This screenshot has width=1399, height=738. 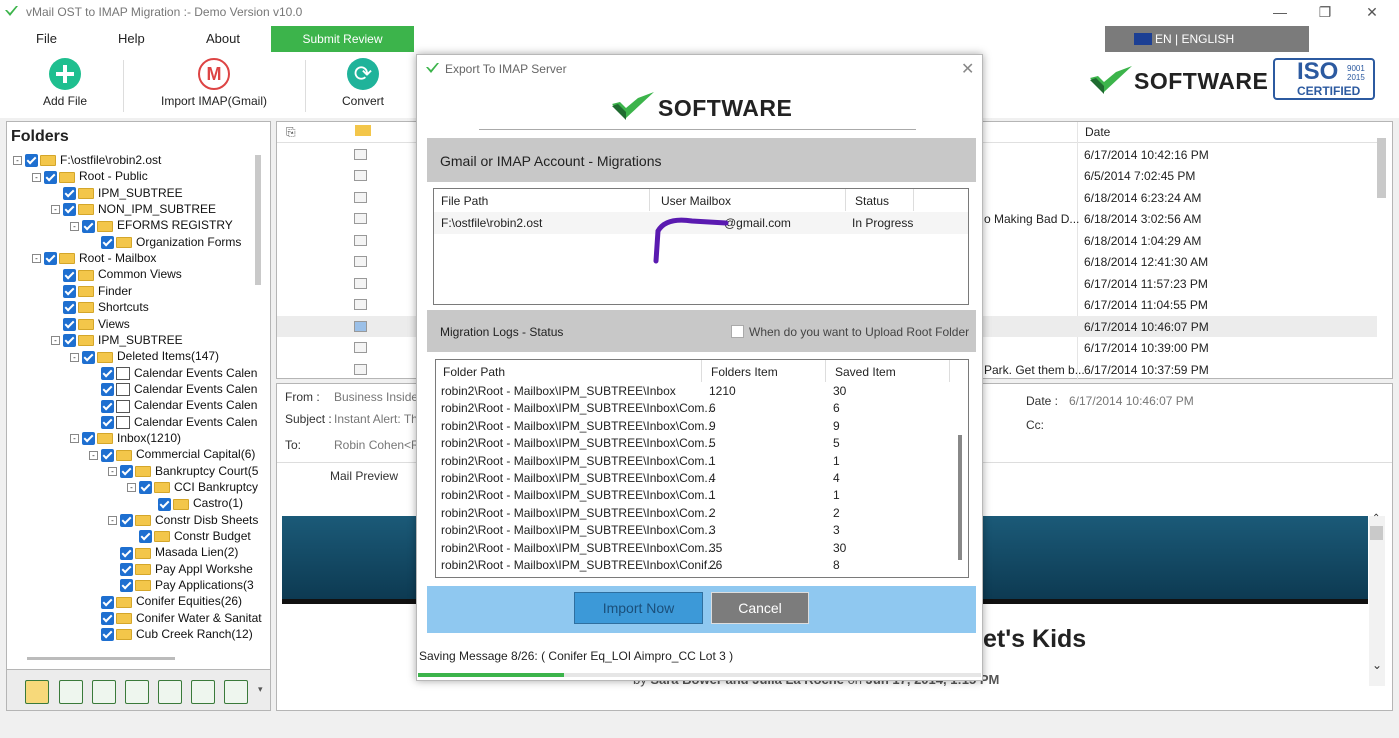 What do you see at coordinates (37, 692) in the screenshot?
I see `folder-view-icon` at bounding box center [37, 692].